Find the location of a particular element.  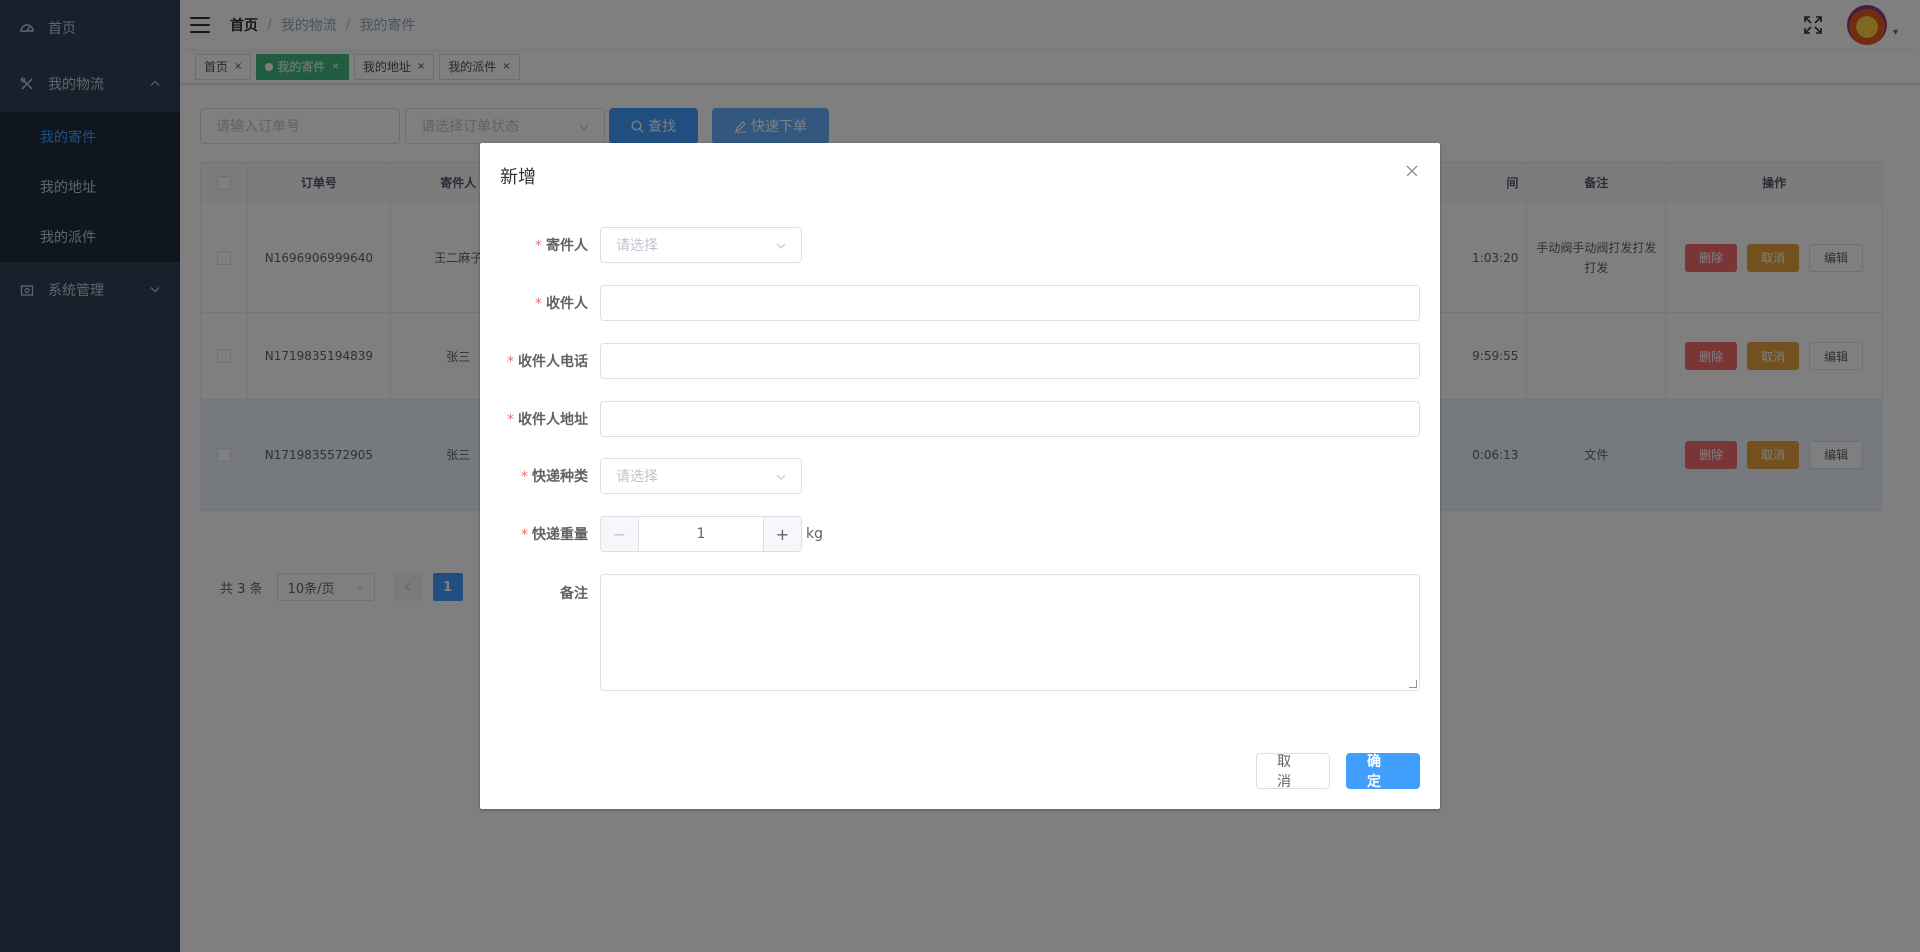

form-row-receiver-address: * 收件人地址 is located at coordinates (950, 419).